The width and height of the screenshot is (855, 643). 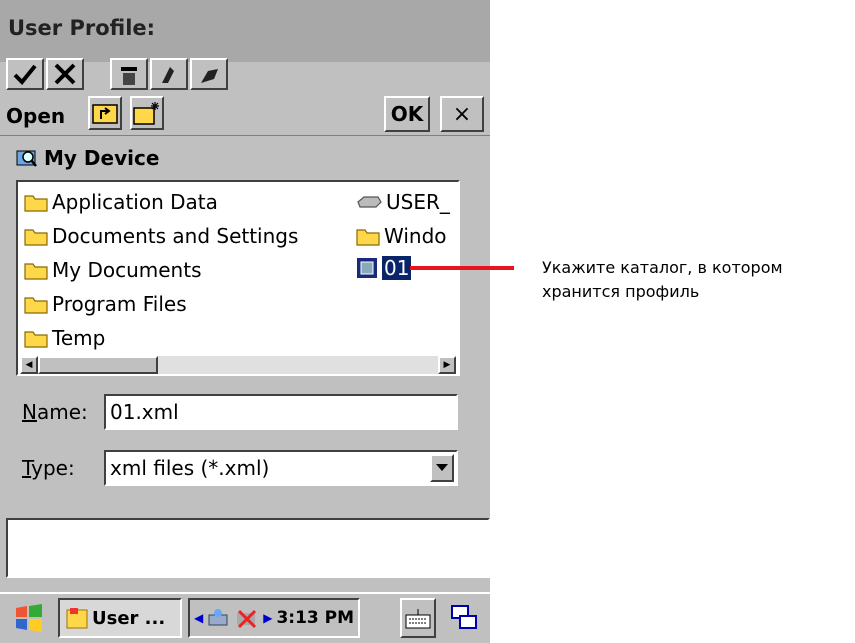 What do you see at coordinates (267, 618) in the screenshot?
I see `tray-right-arrow-icon: ▶` at bounding box center [267, 618].